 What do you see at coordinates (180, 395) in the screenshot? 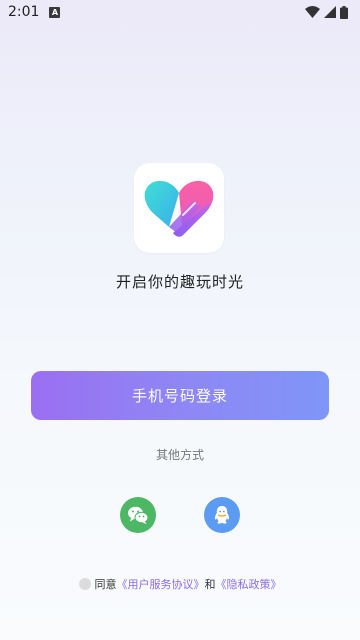
I see `phone-login-button: 手机号码登录` at bounding box center [180, 395].